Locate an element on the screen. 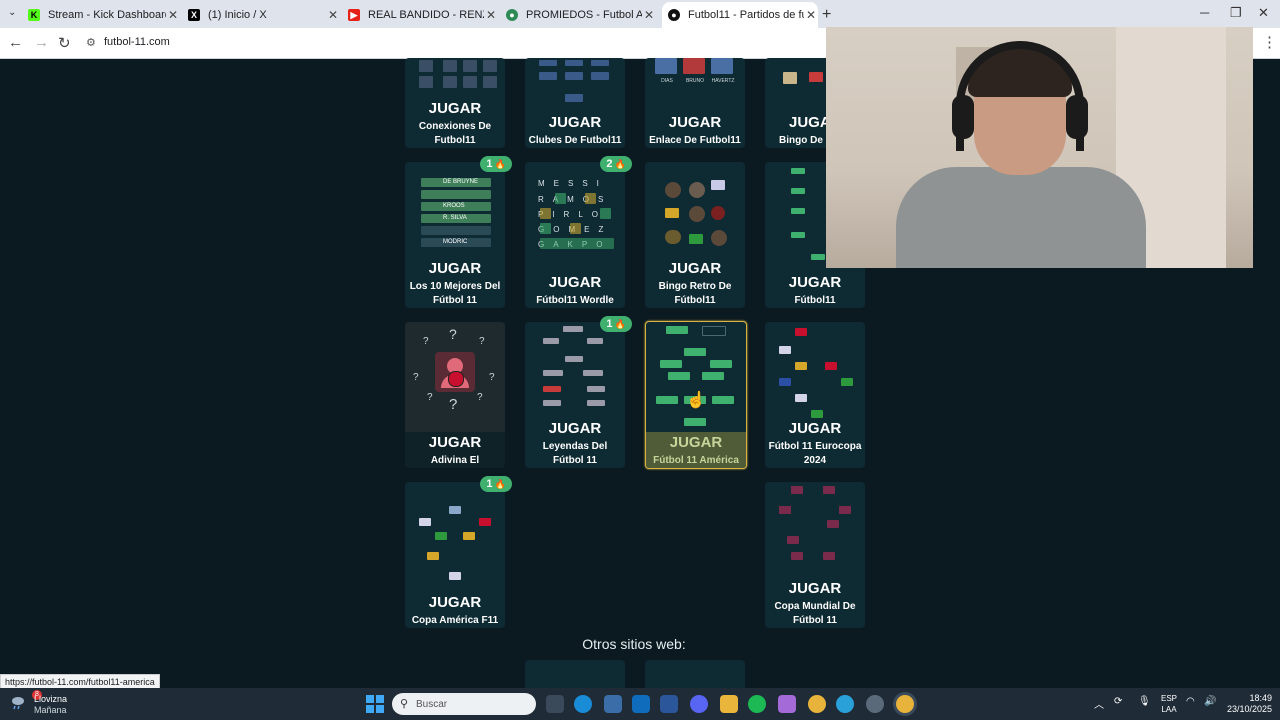 The image size is (1280, 720). close-window-icon: ✕ is located at coordinates (1263, 13).